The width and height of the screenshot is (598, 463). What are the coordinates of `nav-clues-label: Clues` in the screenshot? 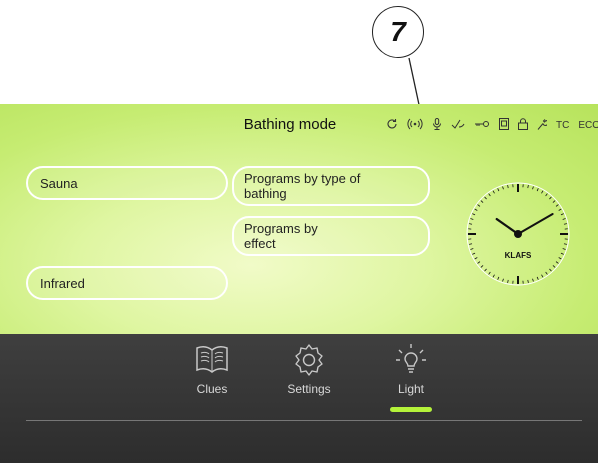 It's located at (212, 389).